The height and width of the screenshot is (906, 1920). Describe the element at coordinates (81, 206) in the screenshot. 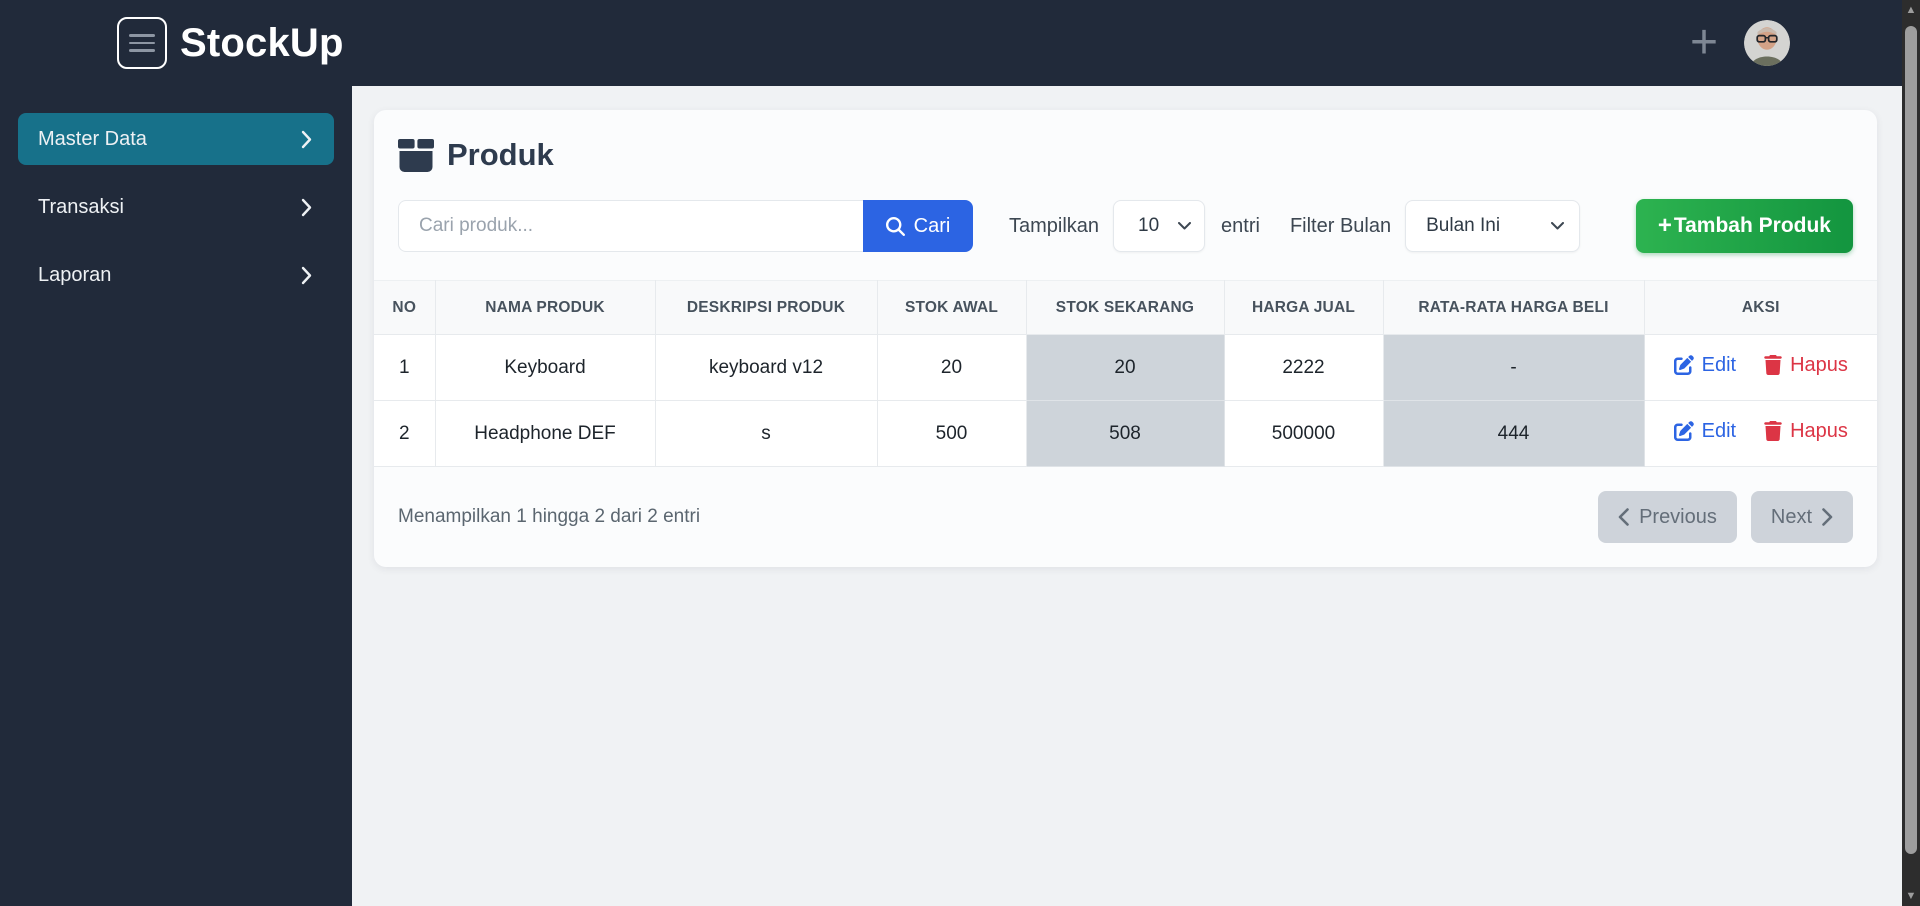

I see `sidebar-item-label: Transaksi` at that location.